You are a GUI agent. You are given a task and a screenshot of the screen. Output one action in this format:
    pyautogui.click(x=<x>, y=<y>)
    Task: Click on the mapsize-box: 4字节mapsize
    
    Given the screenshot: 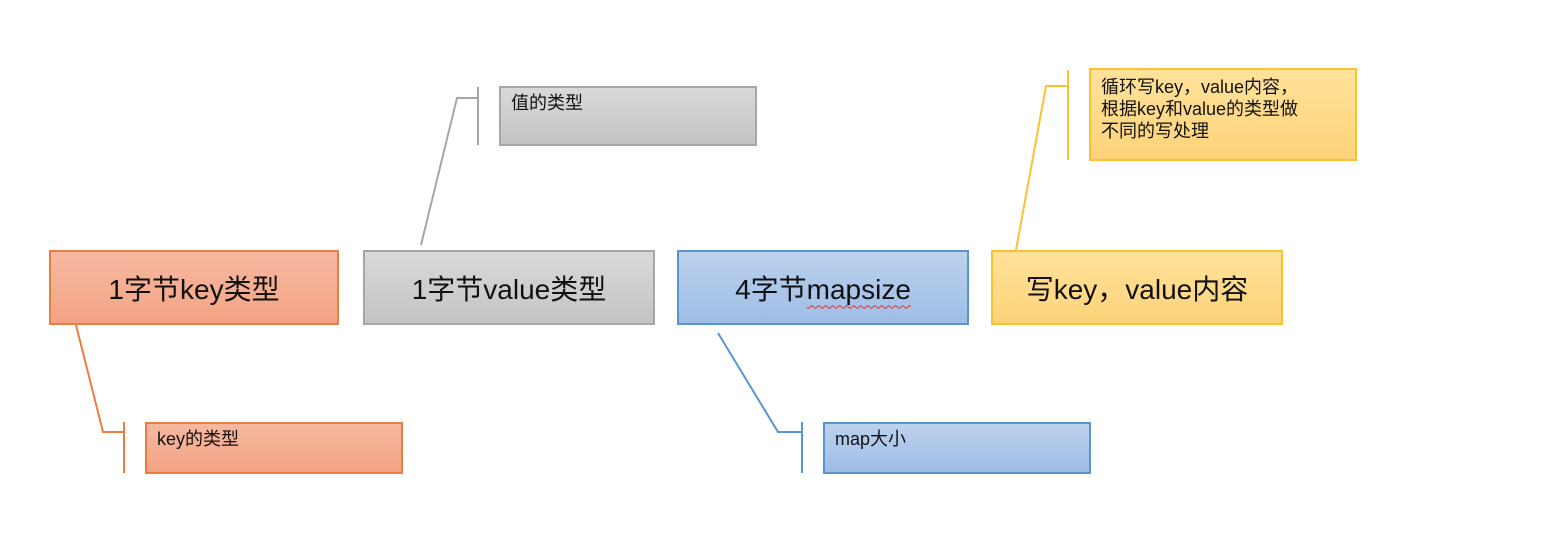 What is the action you would take?
    pyautogui.click(x=823, y=287)
    